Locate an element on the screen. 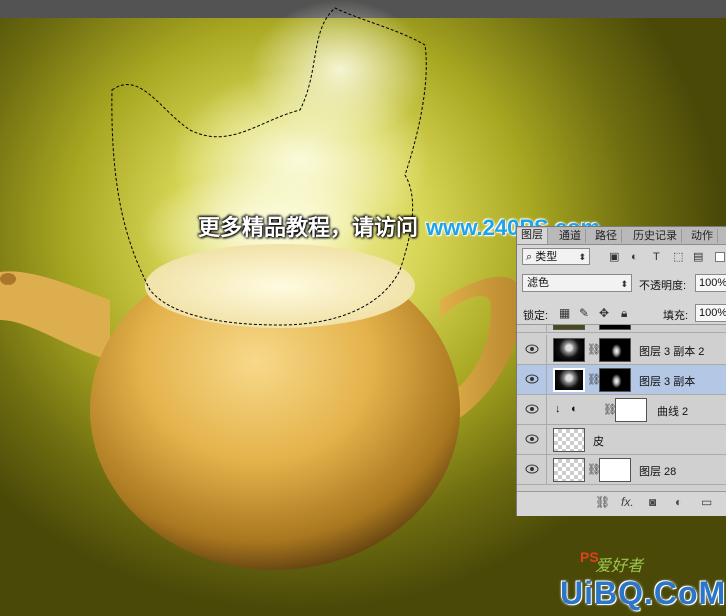  shape-filter-icon: ⬚ is located at coordinates (678, 257).